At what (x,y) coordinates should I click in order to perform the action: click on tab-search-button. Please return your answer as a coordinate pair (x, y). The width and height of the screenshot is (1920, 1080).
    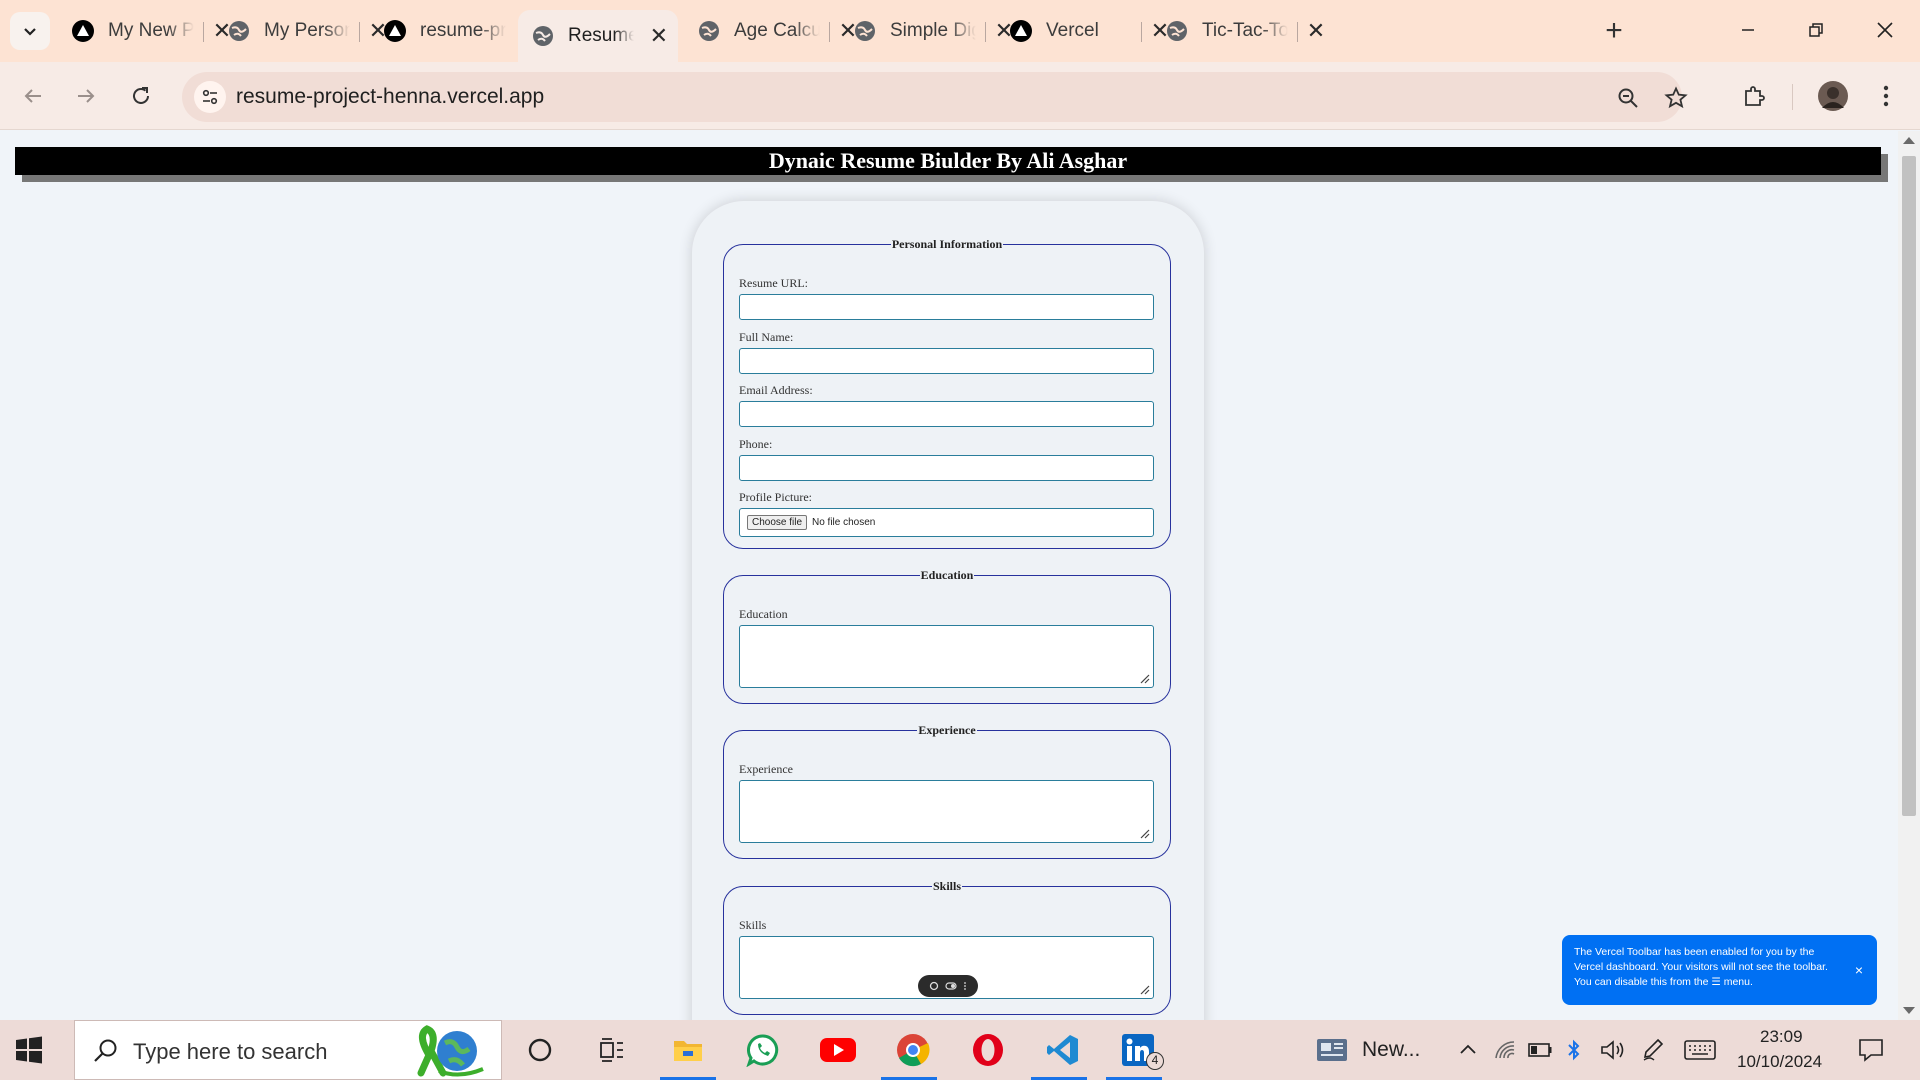
    Looking at the image, I should click on (30, 31).